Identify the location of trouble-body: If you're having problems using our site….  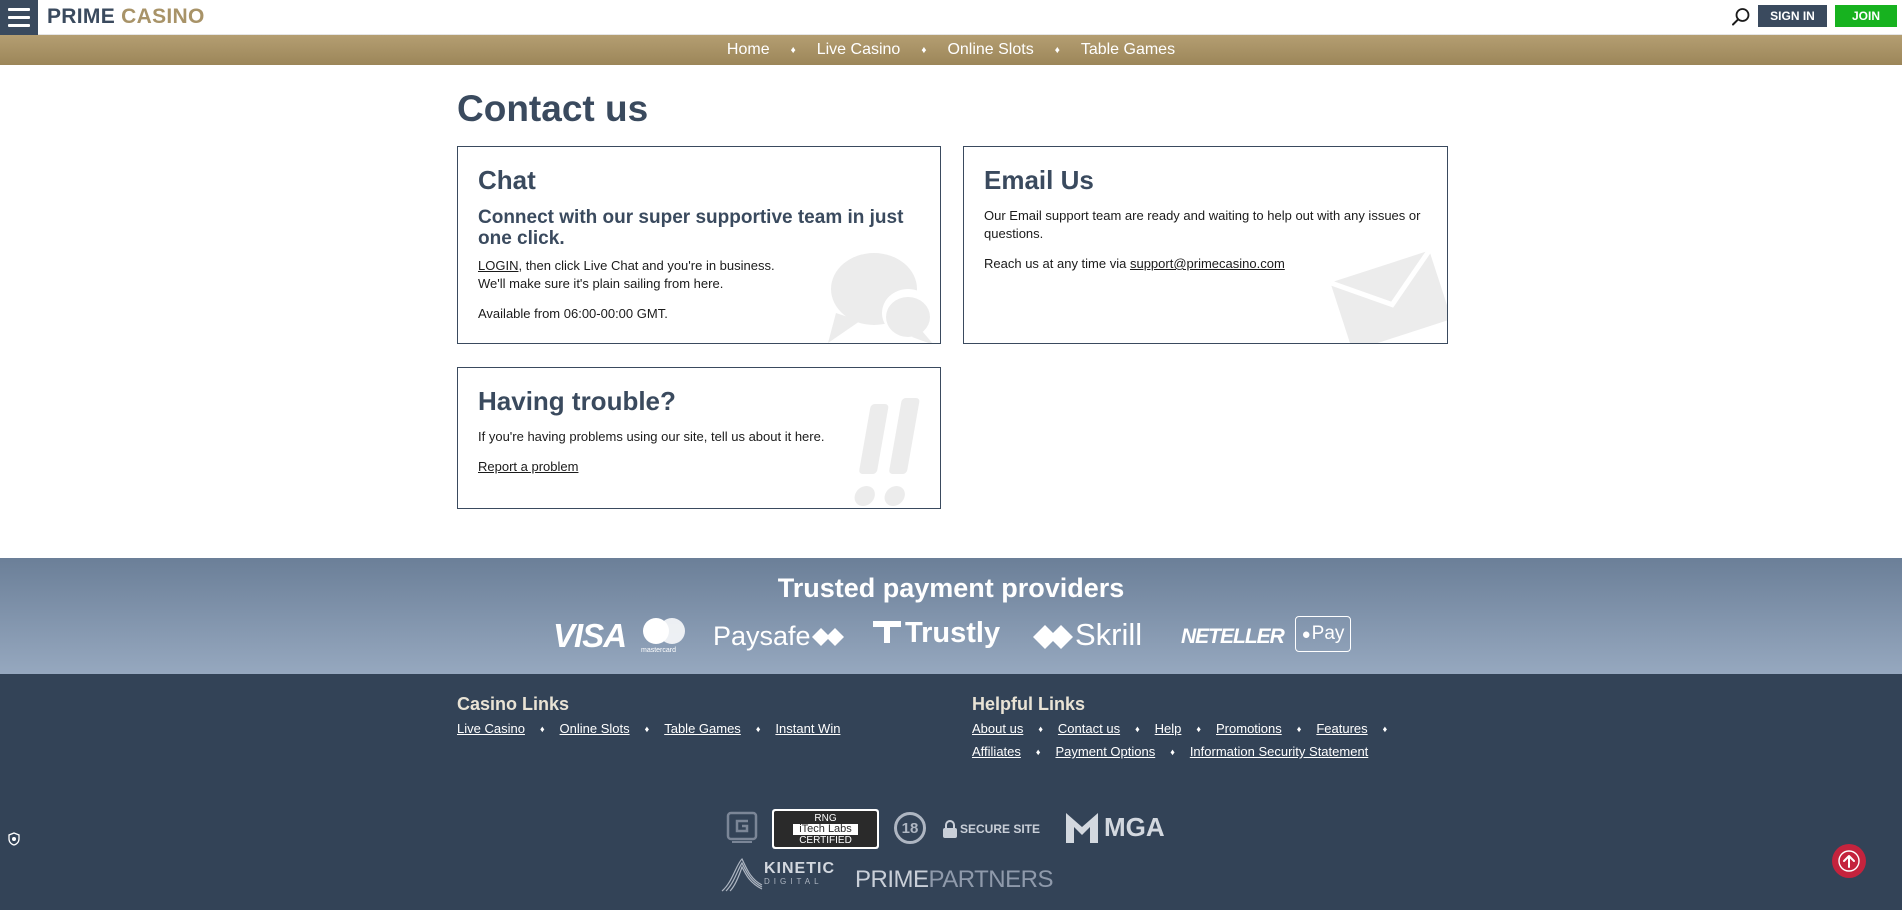
(651, 436).